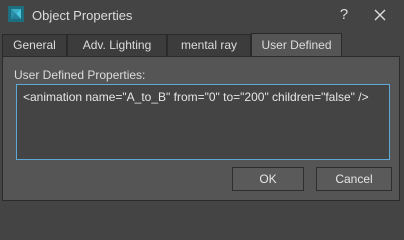 Image resolution: width=404 pixels, height=240 pixels. I want to click on tab-user-defined: User Defined, so click(296, 45).